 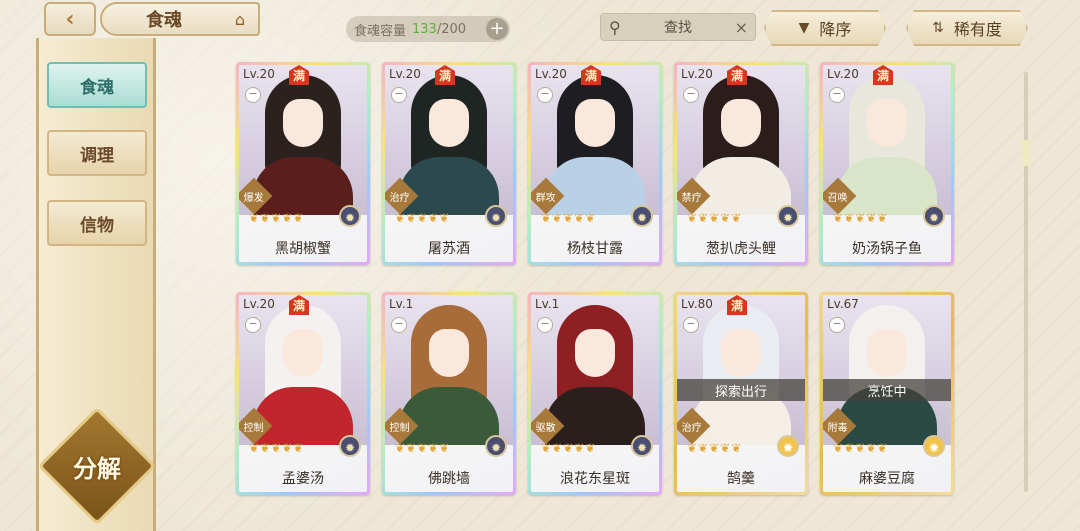 What do you see at coordinates (835, 29) in the screenshot?
I see `sort-descending-label: 降序` at bounding box center [835, 29].